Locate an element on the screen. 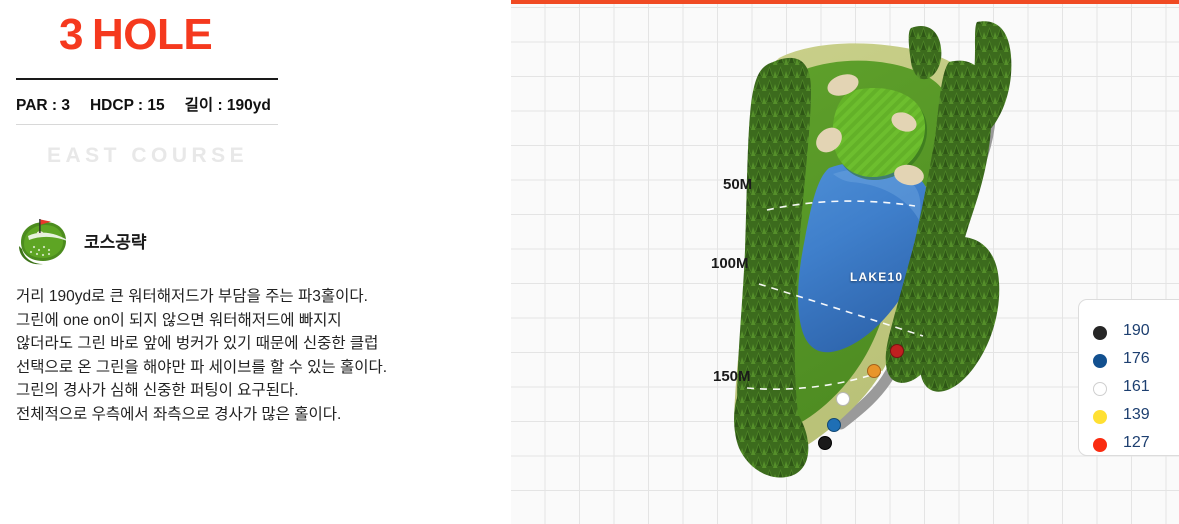  strategy-header: 코스공략 is located at coordinates (166, 241).